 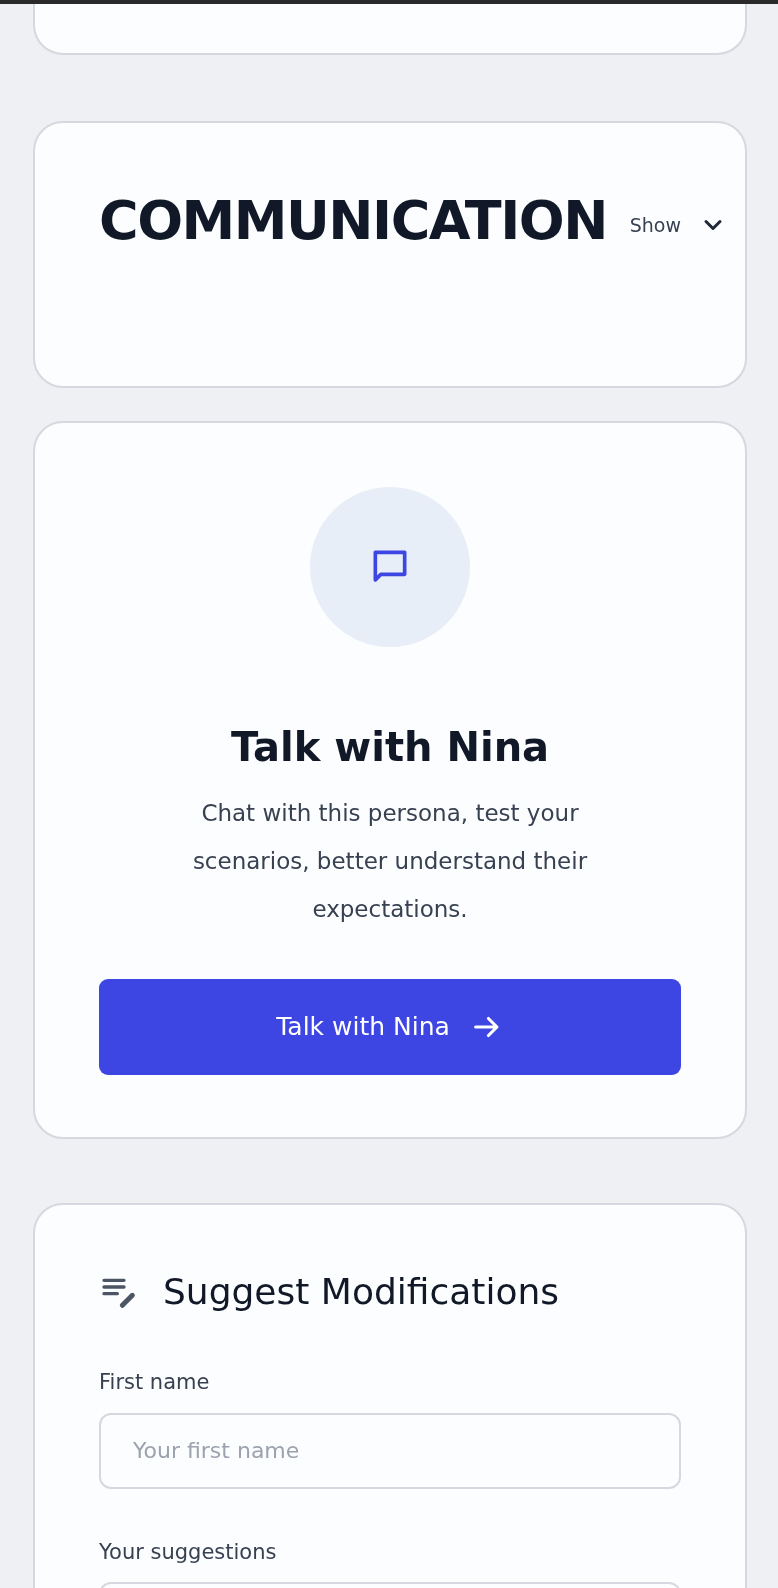 I want to click on card-description: Chat with this persona, test your scenarios, better understand their expectations., so click(x=390, y=861).